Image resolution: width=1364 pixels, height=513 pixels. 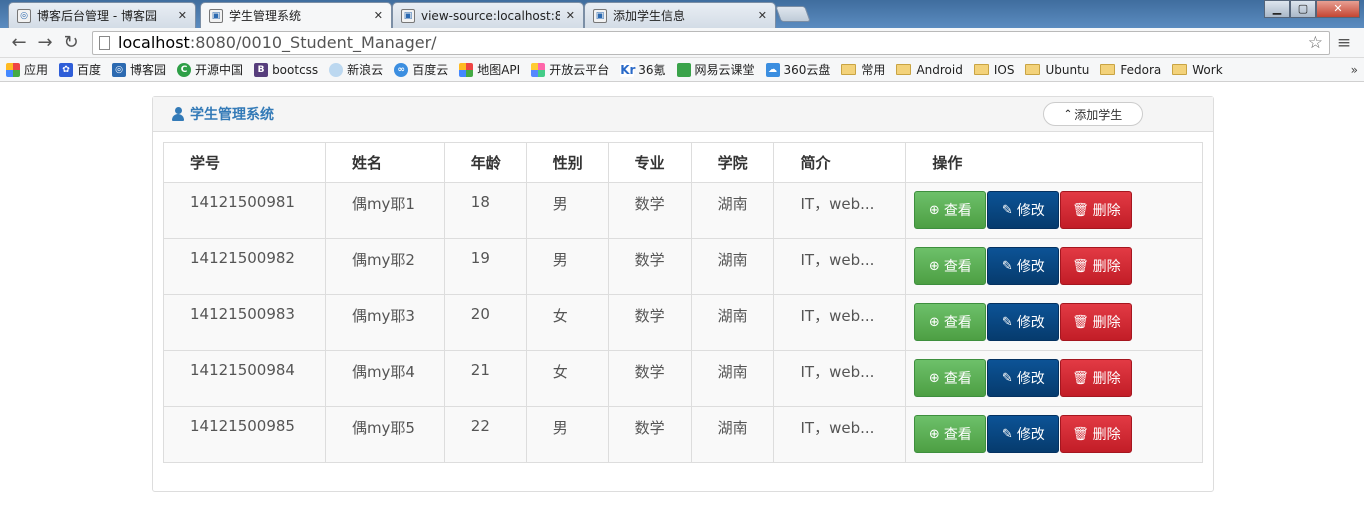 I want to click on bookmark-36kr: Kr 36氪, so click(x=643, y=69).